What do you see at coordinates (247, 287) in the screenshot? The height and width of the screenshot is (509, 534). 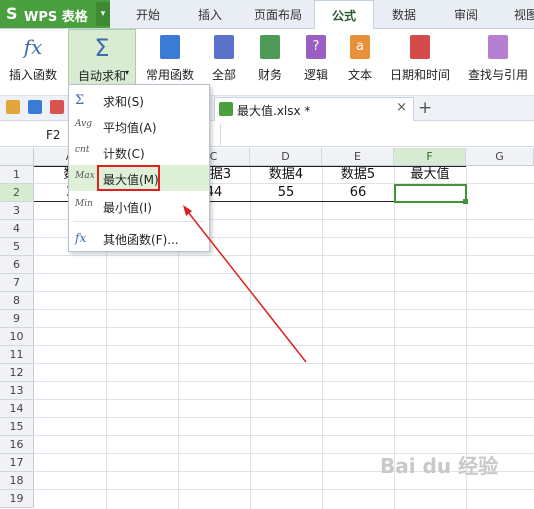 I see `arrow-line` at bounding box center [247, 287].